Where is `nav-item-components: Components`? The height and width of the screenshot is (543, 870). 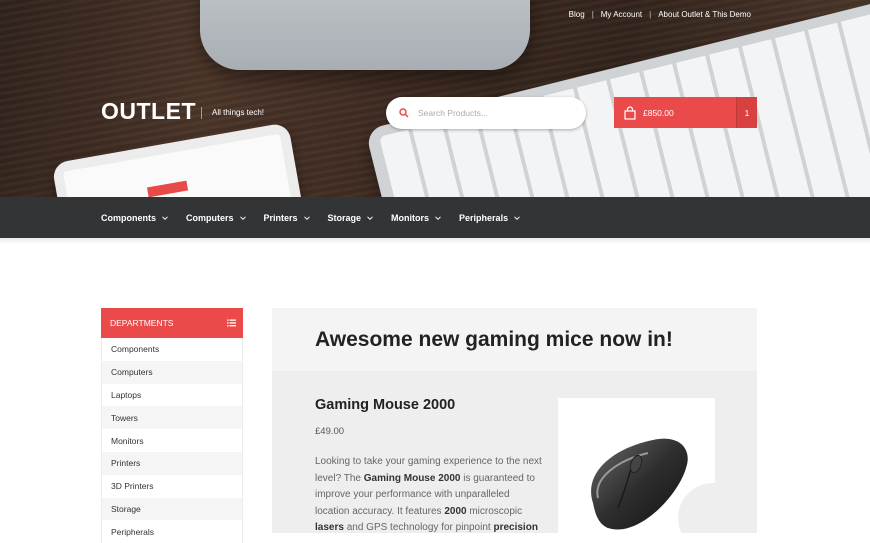 nav-item-components: Components is located at coordinates (134, 218).